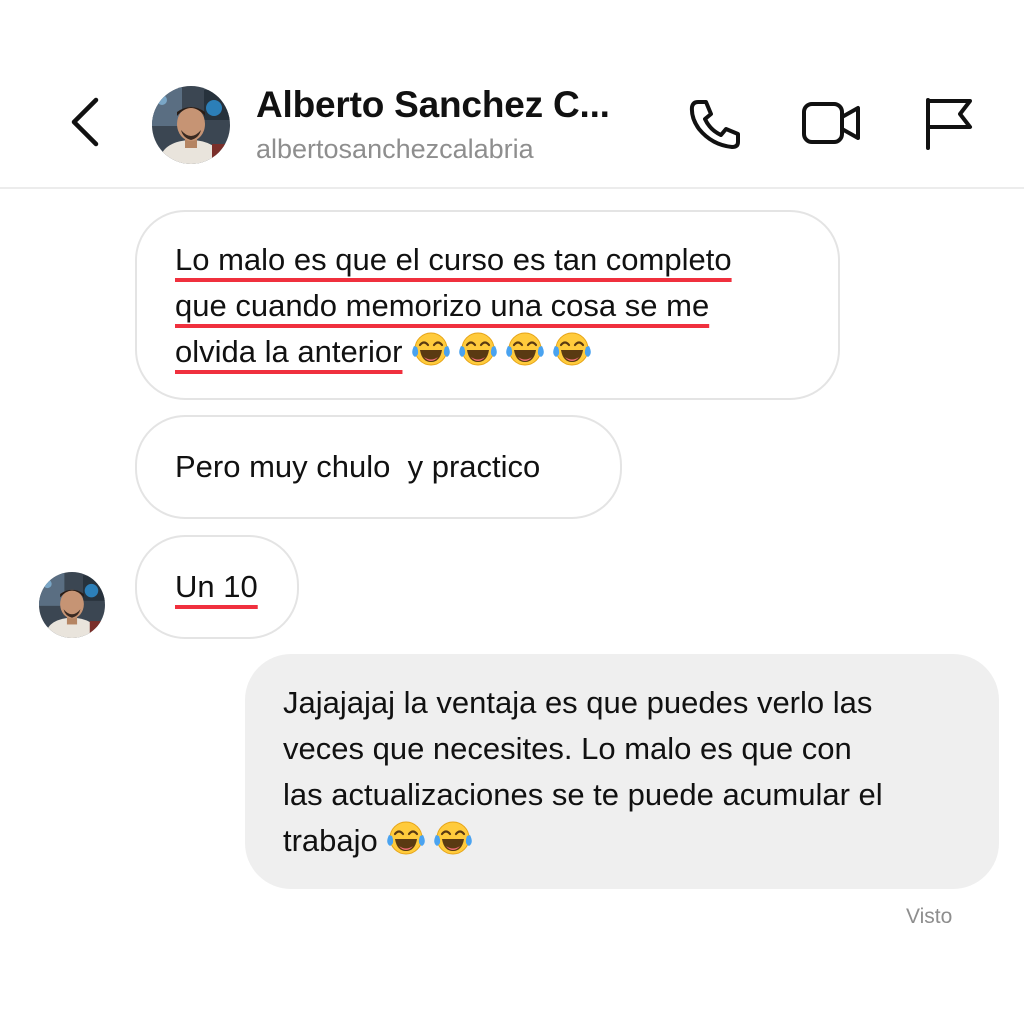  I want to click on flag-icon, so click(952, 124).